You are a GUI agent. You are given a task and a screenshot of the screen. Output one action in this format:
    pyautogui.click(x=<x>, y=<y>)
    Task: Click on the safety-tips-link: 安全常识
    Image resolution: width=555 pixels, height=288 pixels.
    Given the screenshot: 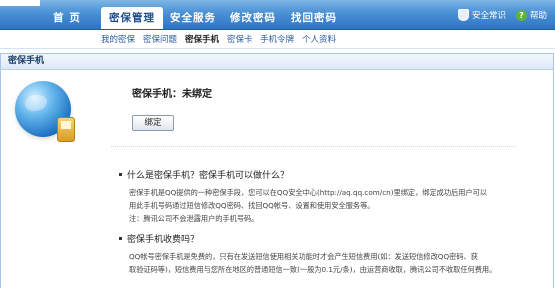 What is the action you would take?
    pyautogui.click(x=481, y=15)
    